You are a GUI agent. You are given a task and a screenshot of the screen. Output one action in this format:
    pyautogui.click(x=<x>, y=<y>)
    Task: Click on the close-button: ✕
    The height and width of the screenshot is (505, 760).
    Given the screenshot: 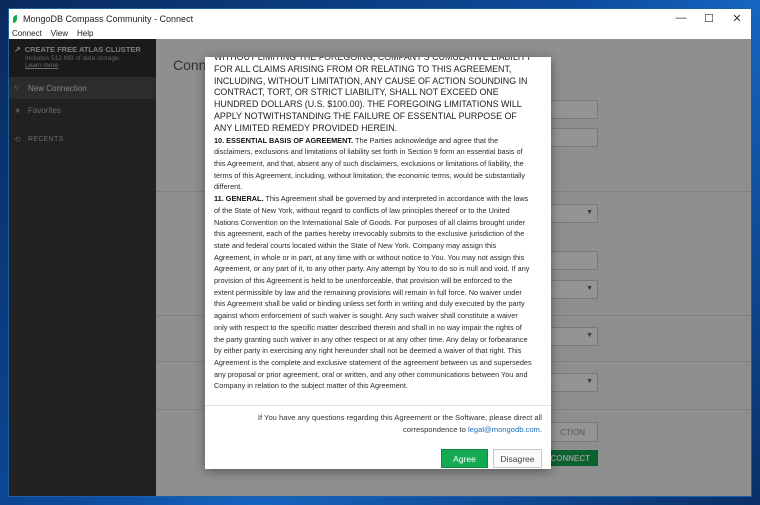 What is the action you would take?
    pyautogui.click(x=737, y=18)
    